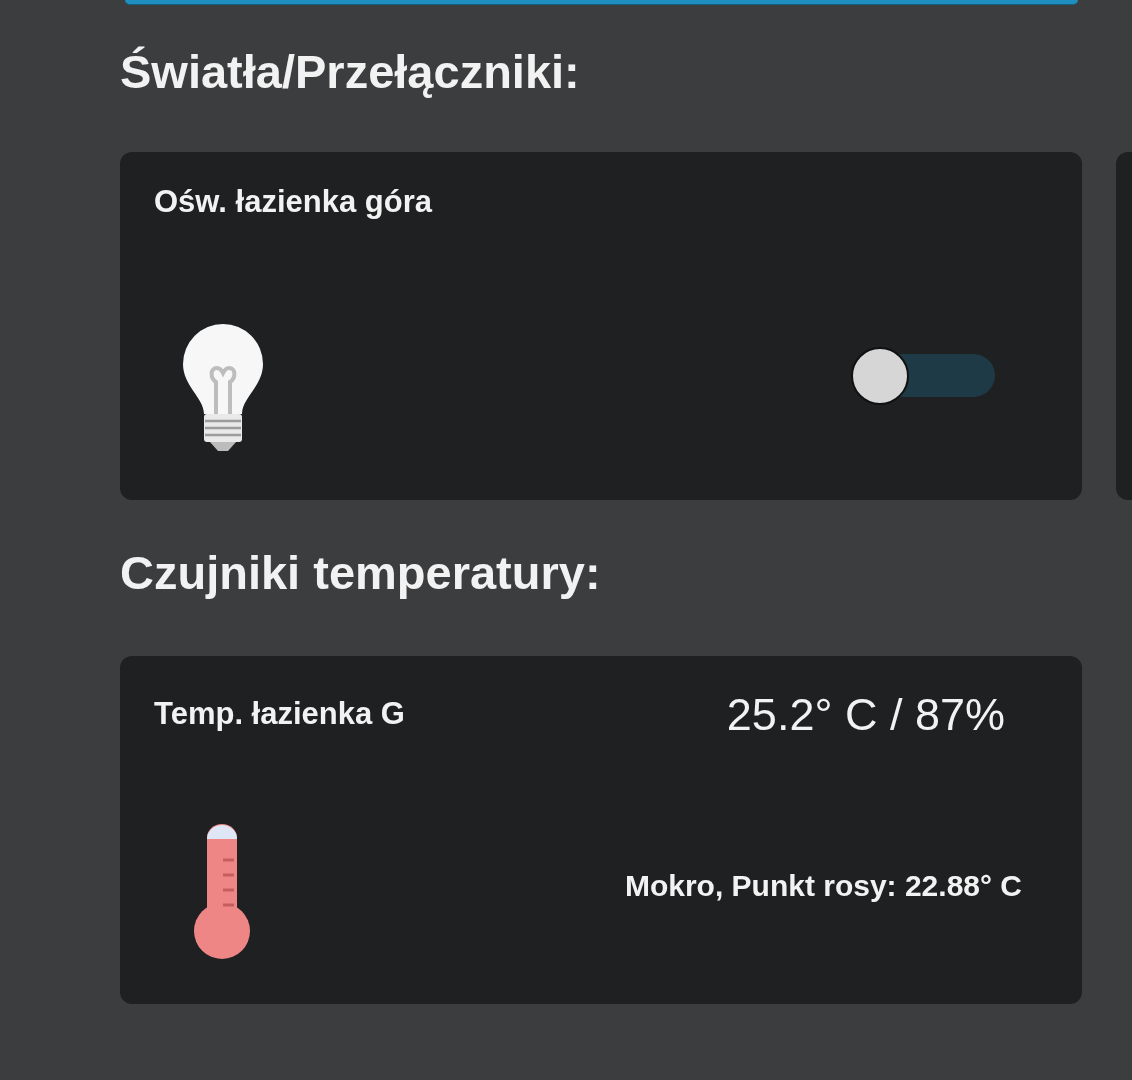  Describe the element at coordinates (222, 892) in the screenshot. I see `thermometer-icon` at that location.